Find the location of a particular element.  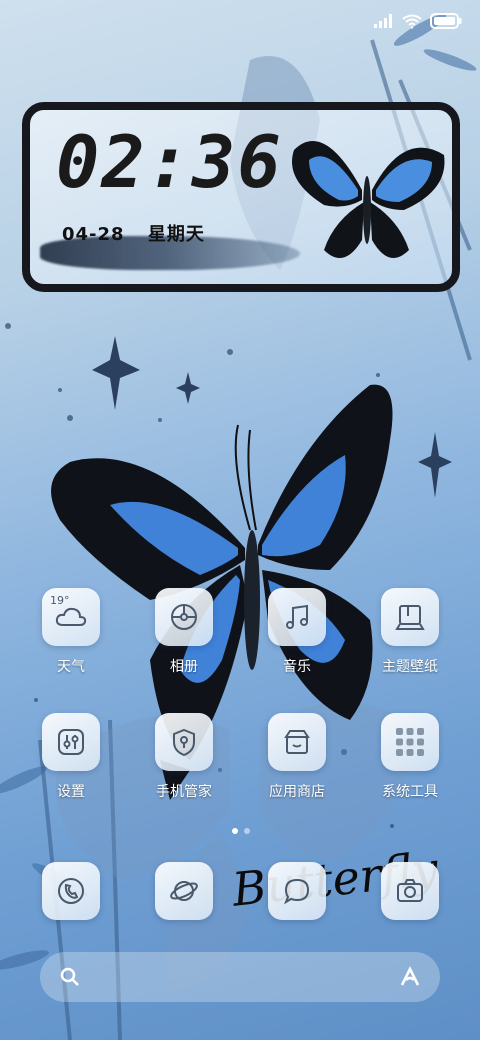

app-gallery: 相册 is located at coordinates (184, 632).